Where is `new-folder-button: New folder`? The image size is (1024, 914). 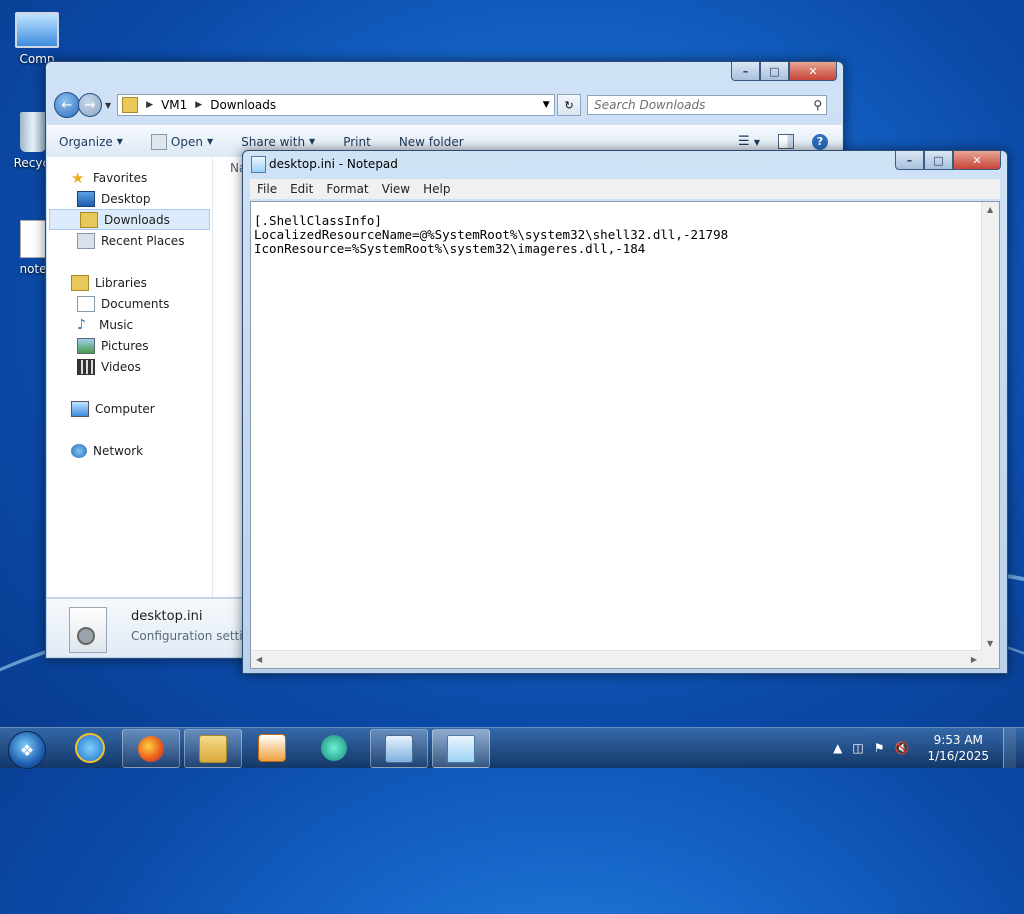
new-folder-button: New folder is located at coordinates (431, 142).